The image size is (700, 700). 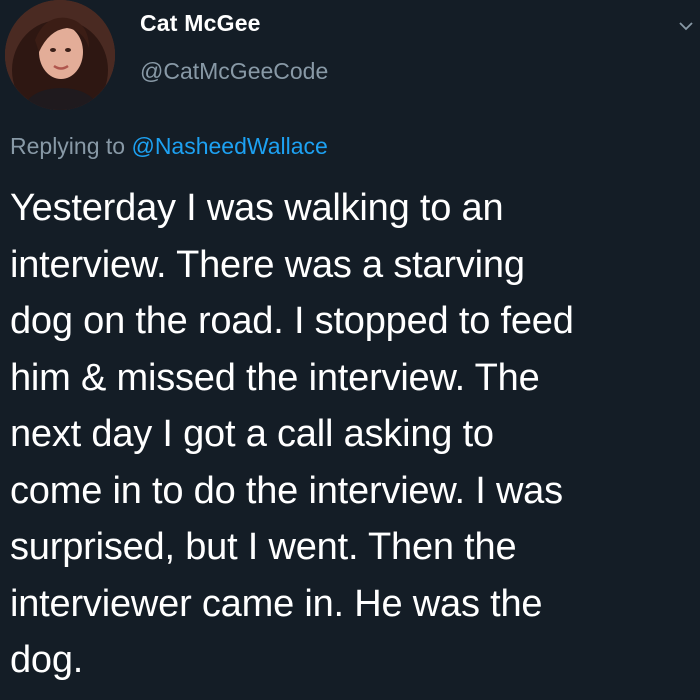 I want to click on reply-mention-link: @NasheedWallace, so click(x=229, y=146).